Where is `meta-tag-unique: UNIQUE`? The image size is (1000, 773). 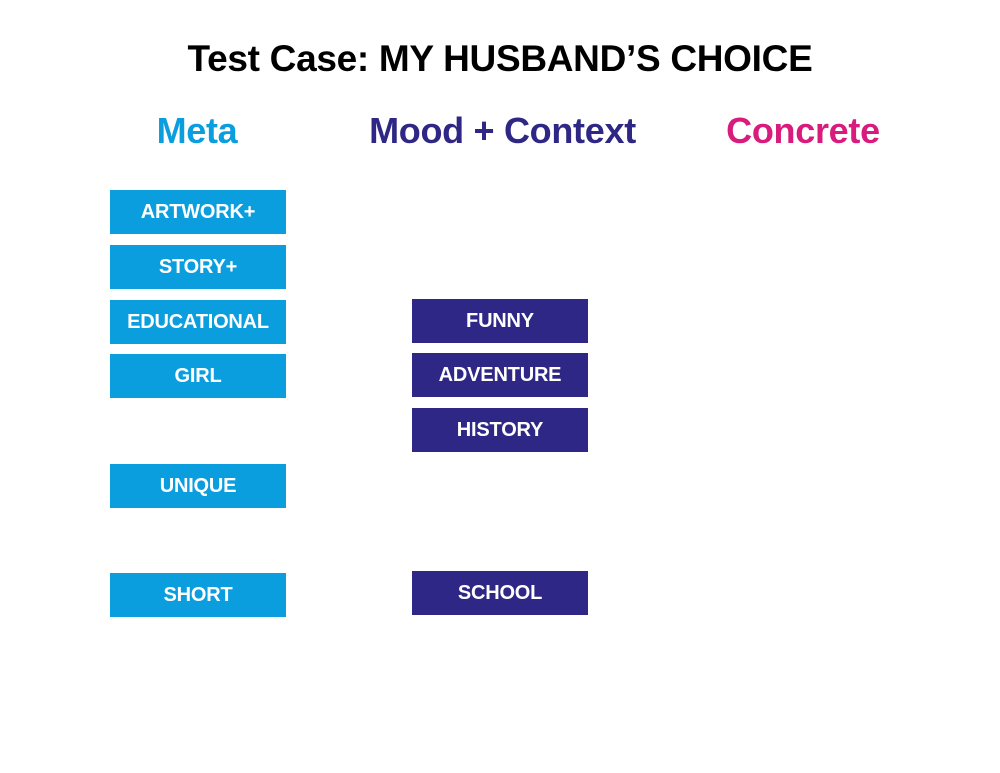 meta-tag-unique: UNIQUE is located at coordinates (198, 486).